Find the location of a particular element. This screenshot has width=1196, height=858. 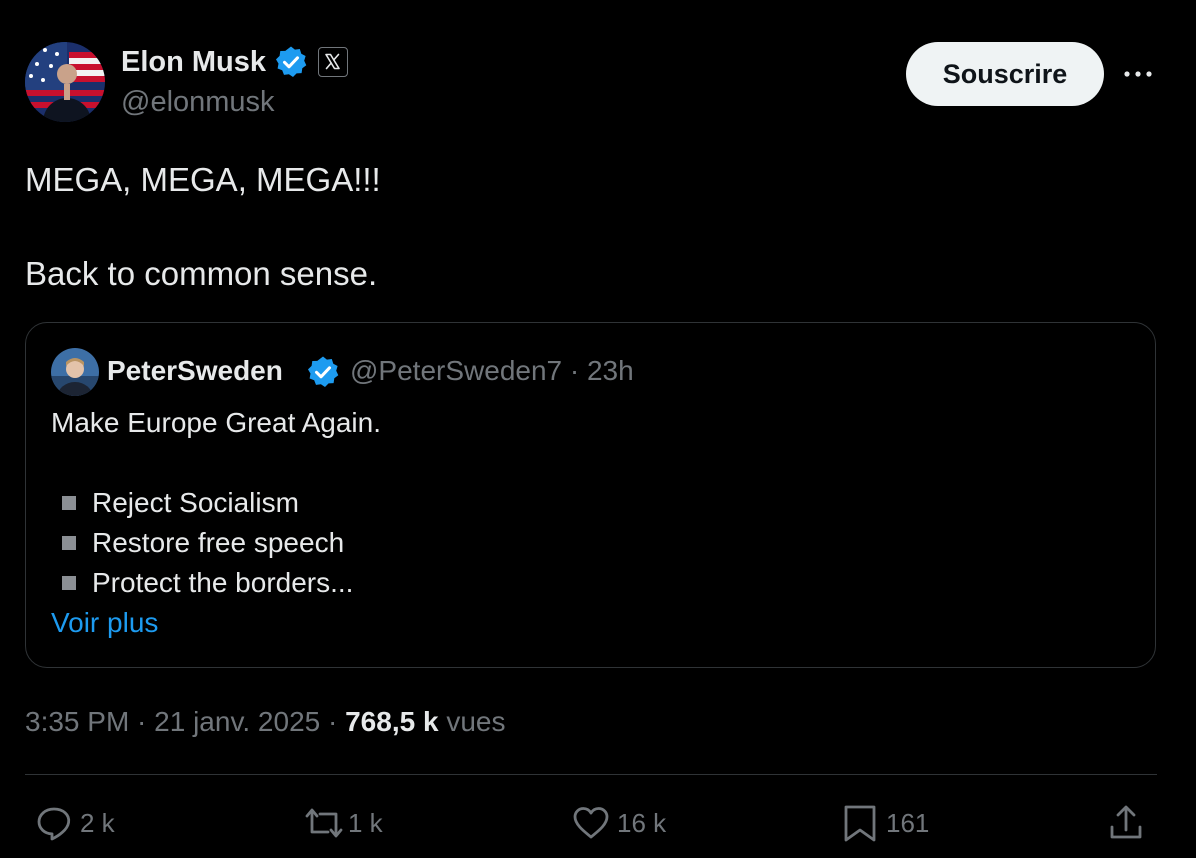

share-button is located at coordinates (1126, 823).